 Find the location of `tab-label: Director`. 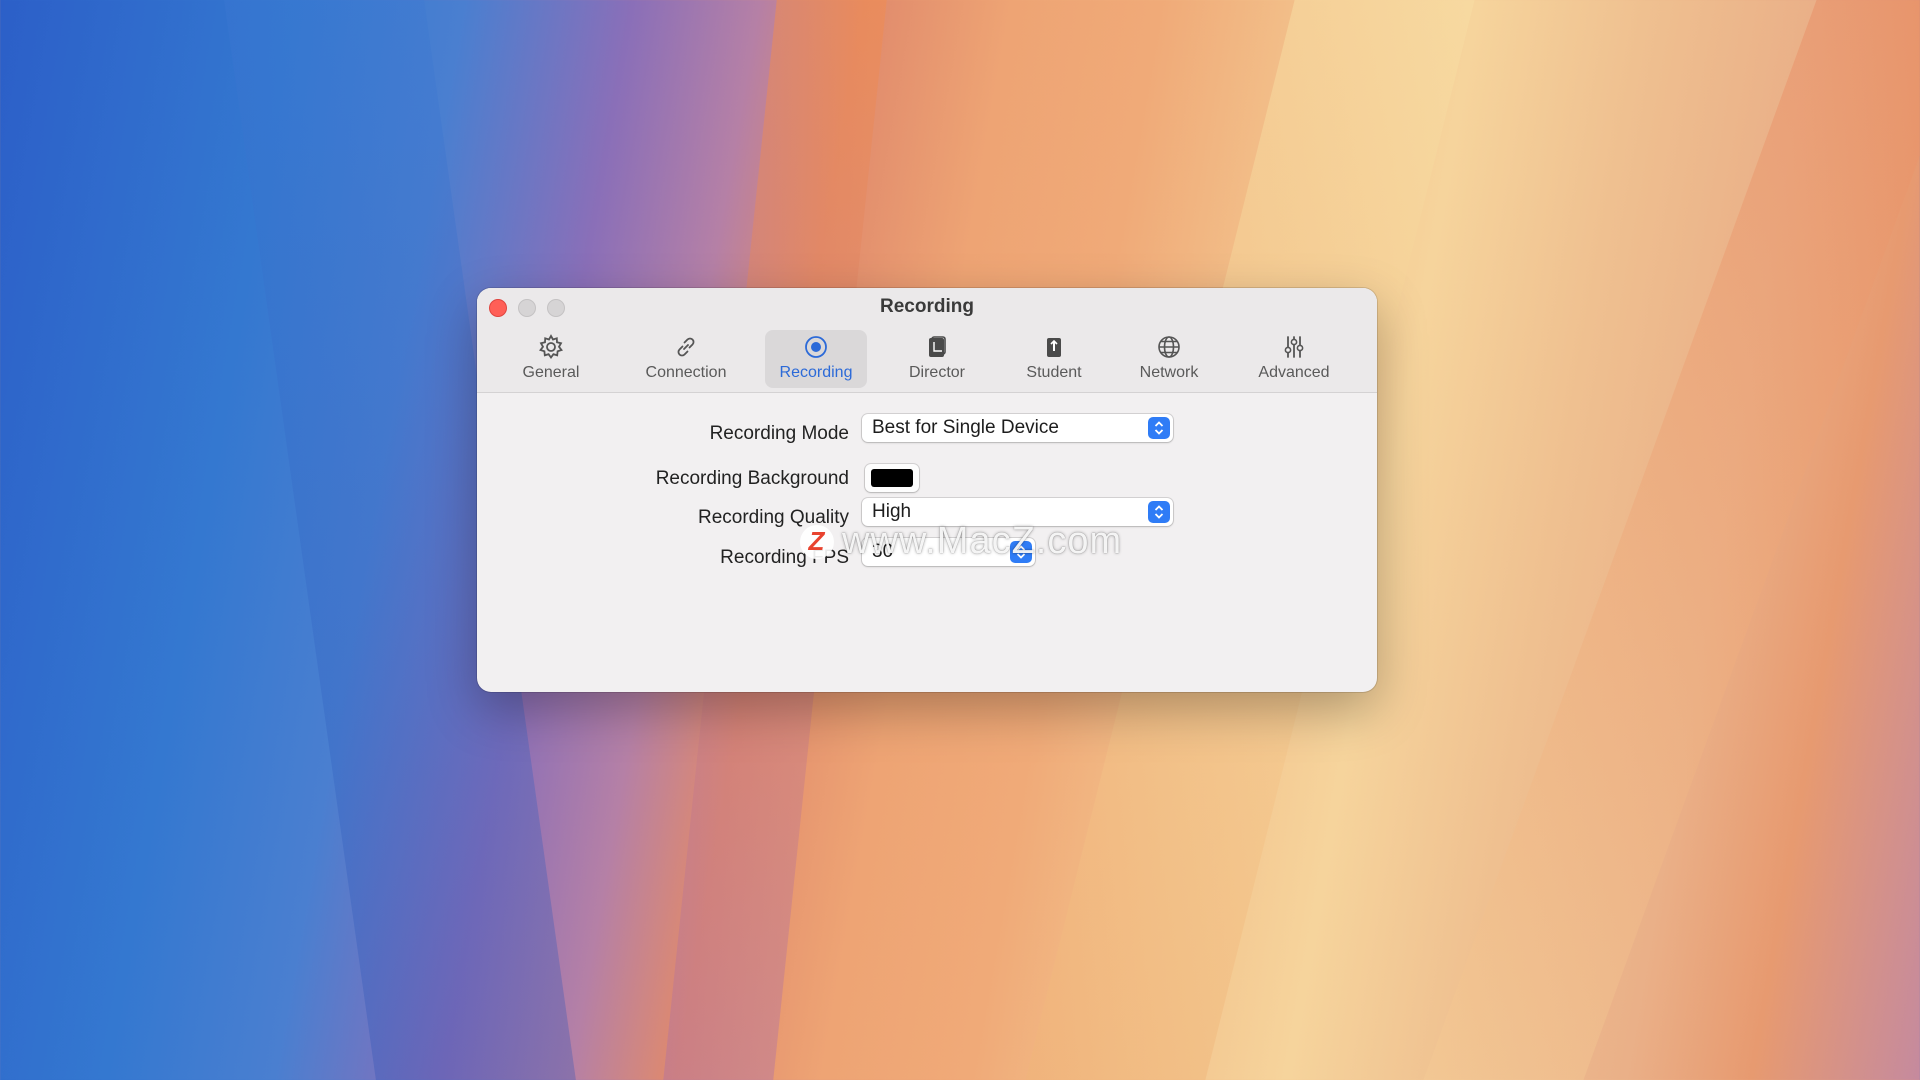

tab-label: Director is located at coordinates (936, 372).